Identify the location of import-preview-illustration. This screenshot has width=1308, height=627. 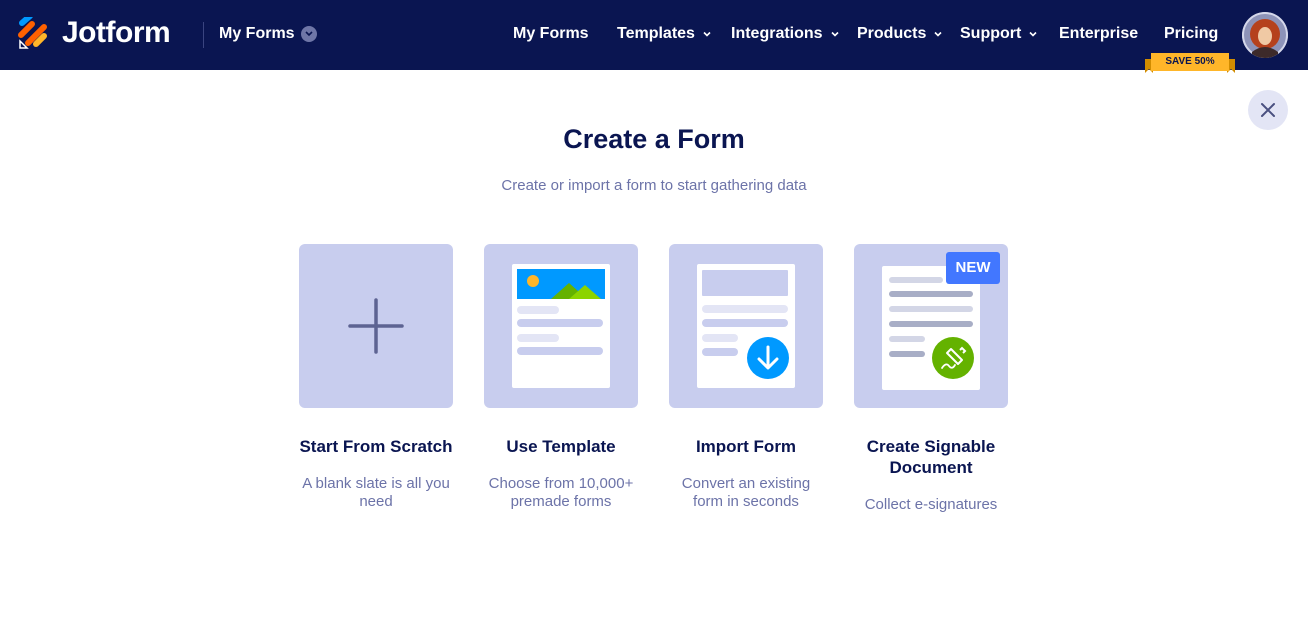
(746, 326).